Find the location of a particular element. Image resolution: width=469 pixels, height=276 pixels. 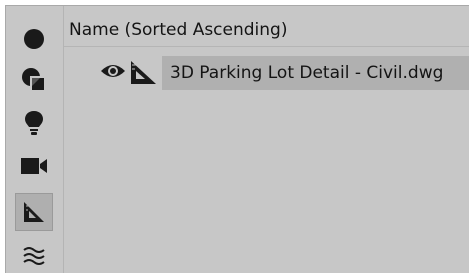

list-item: 3D Parking Lot Detail - Civil.dwg is located at coordinates (266, 73).